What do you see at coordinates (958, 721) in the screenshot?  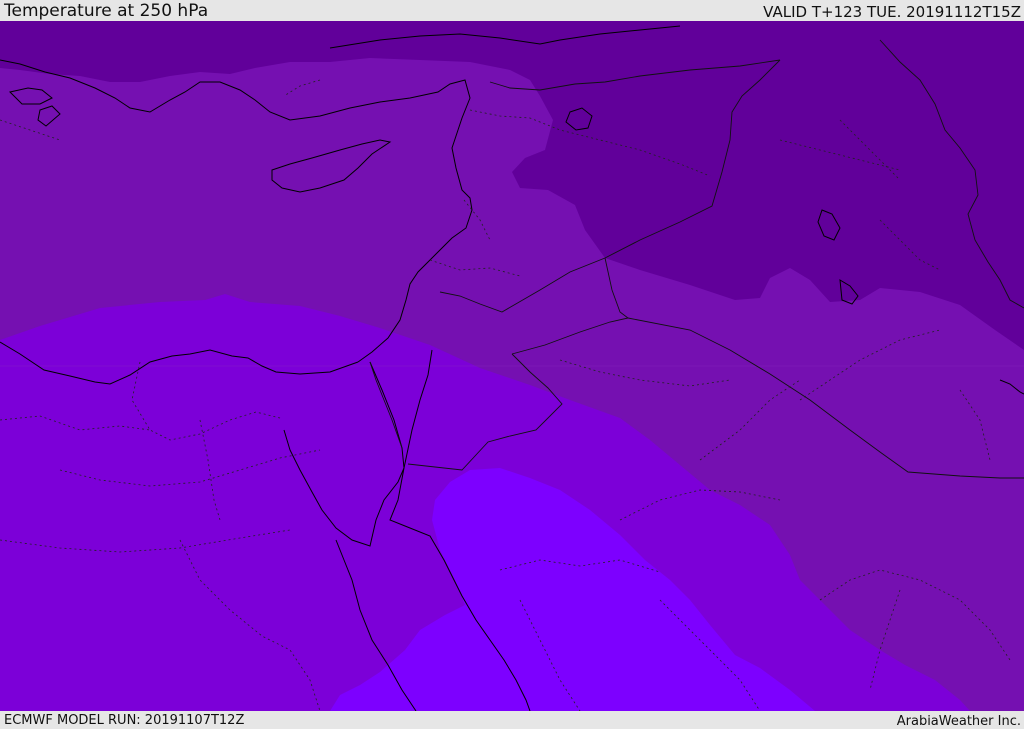 I see `credit-label: ArabiaWeather Inc.` at bounding box center [958, 721].